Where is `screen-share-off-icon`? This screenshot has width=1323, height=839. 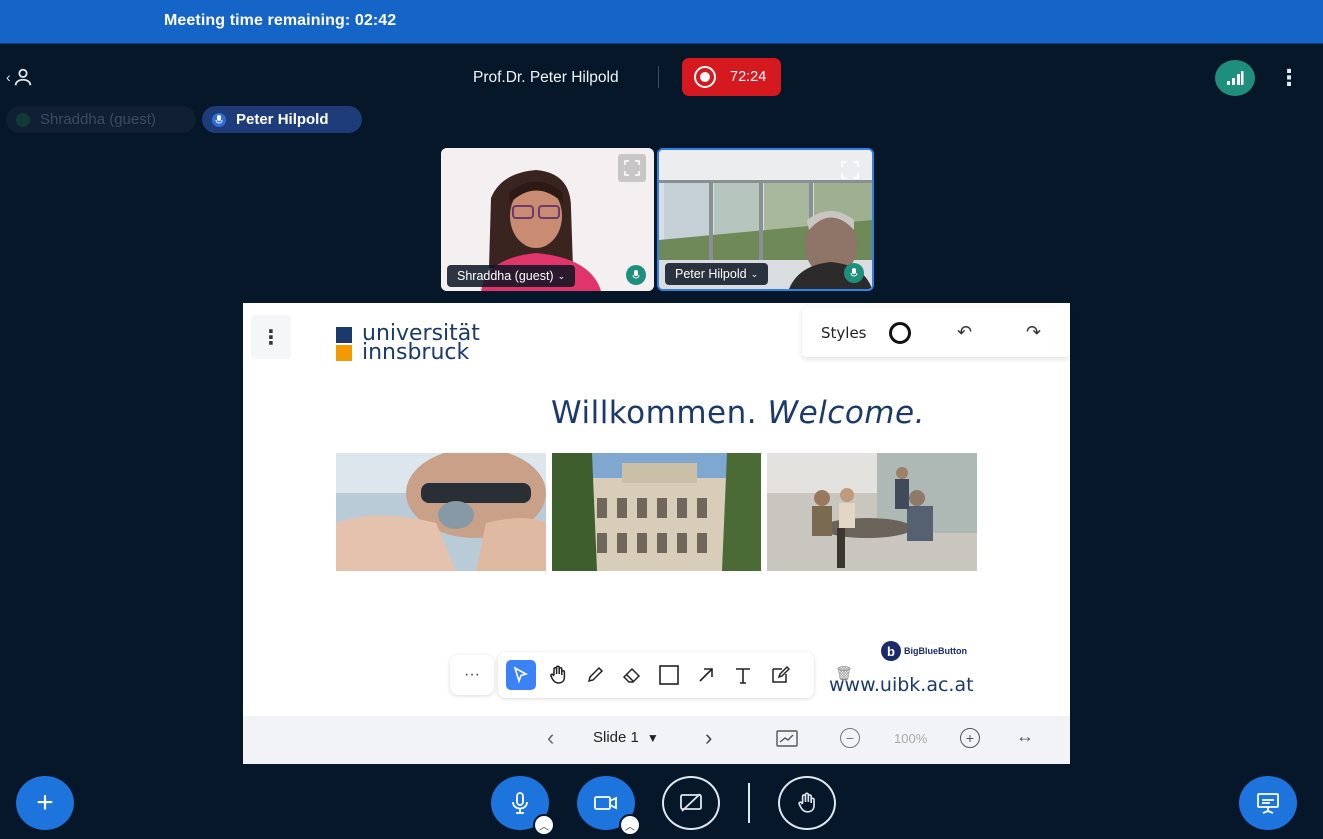
screen-share-off-icon is located at coordinates (691, 802).